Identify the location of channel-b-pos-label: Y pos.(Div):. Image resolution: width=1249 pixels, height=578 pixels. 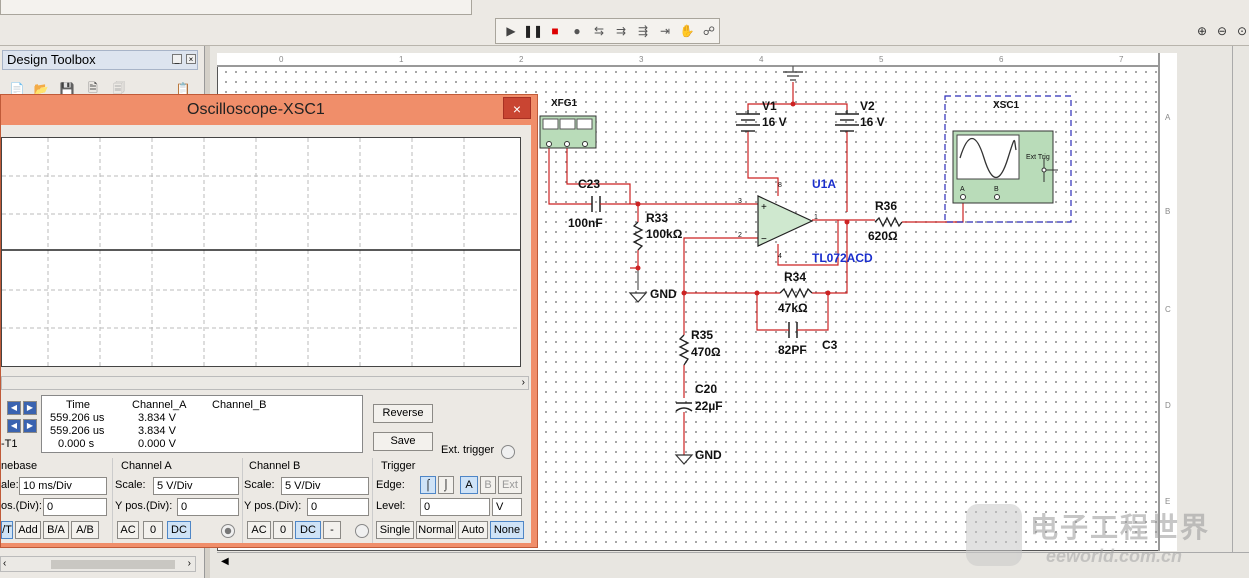
(273, 506).